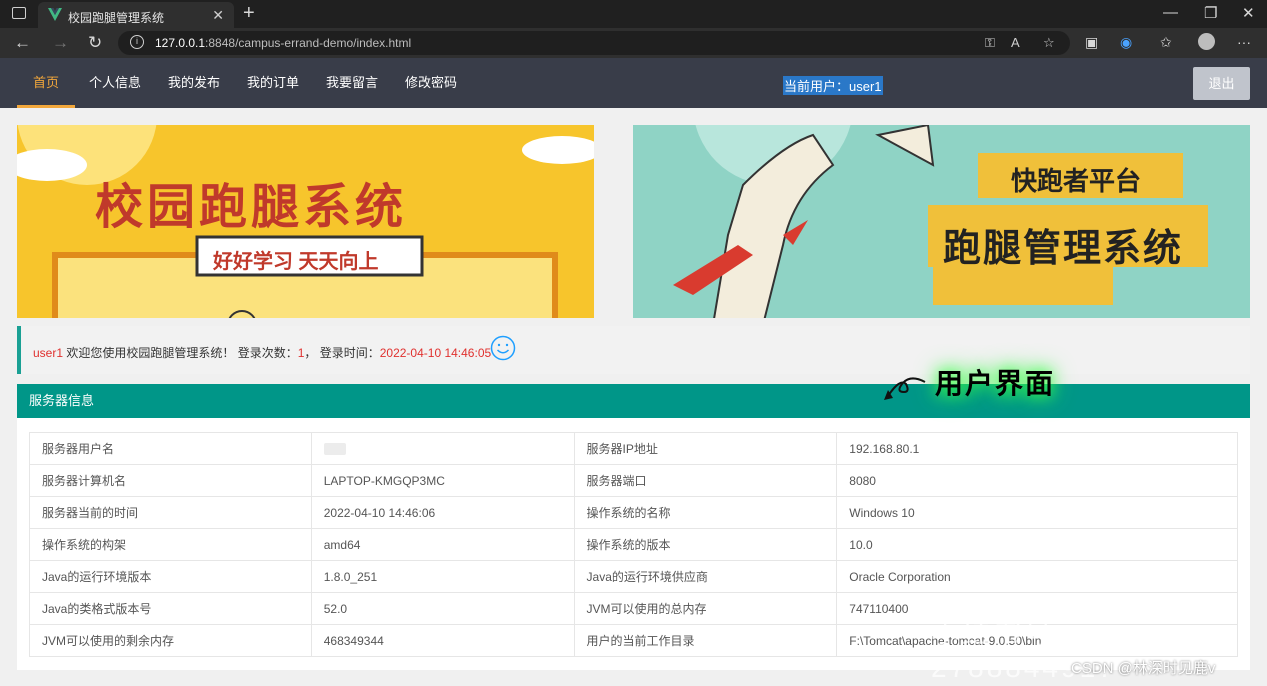 The width and height of the screenshot is (1267, 686). I want to click on info-label: 服务器IP地址, so click(705, 448).